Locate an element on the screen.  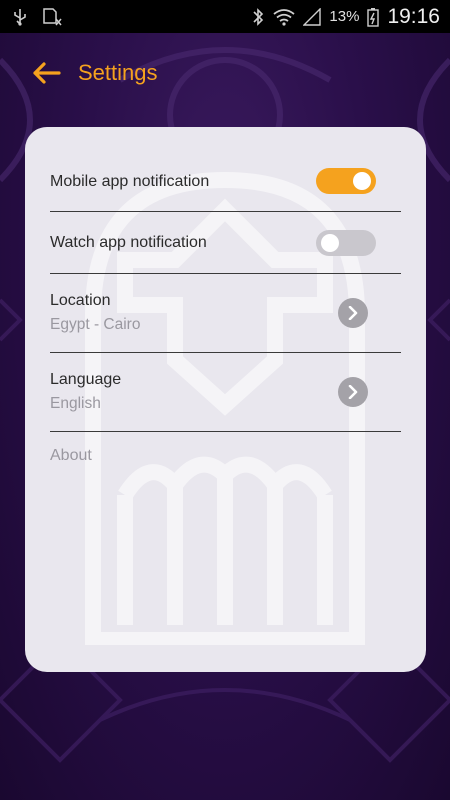
location-chevron-button is located at coordinates (353, 313).